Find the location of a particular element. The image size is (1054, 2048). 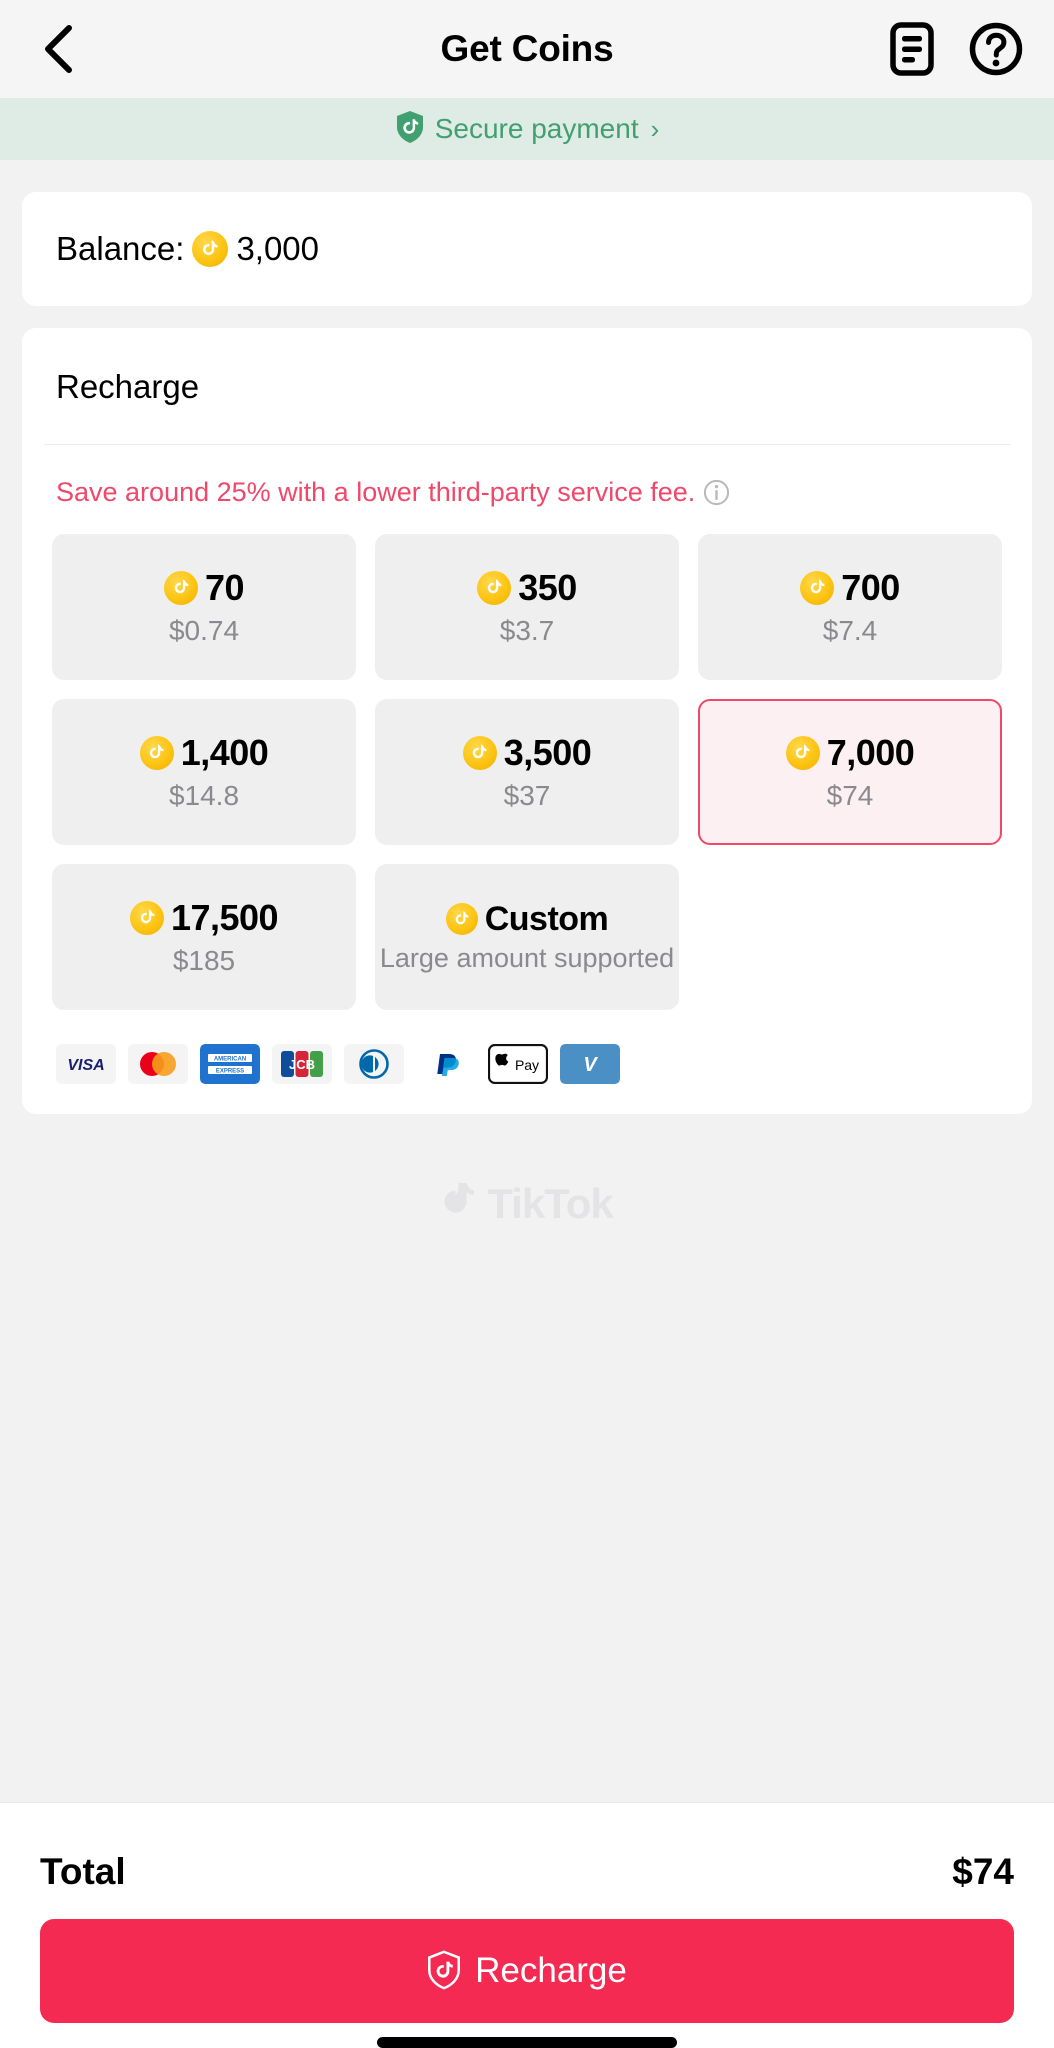

home-indicator is located at coordinates (527, 2042).